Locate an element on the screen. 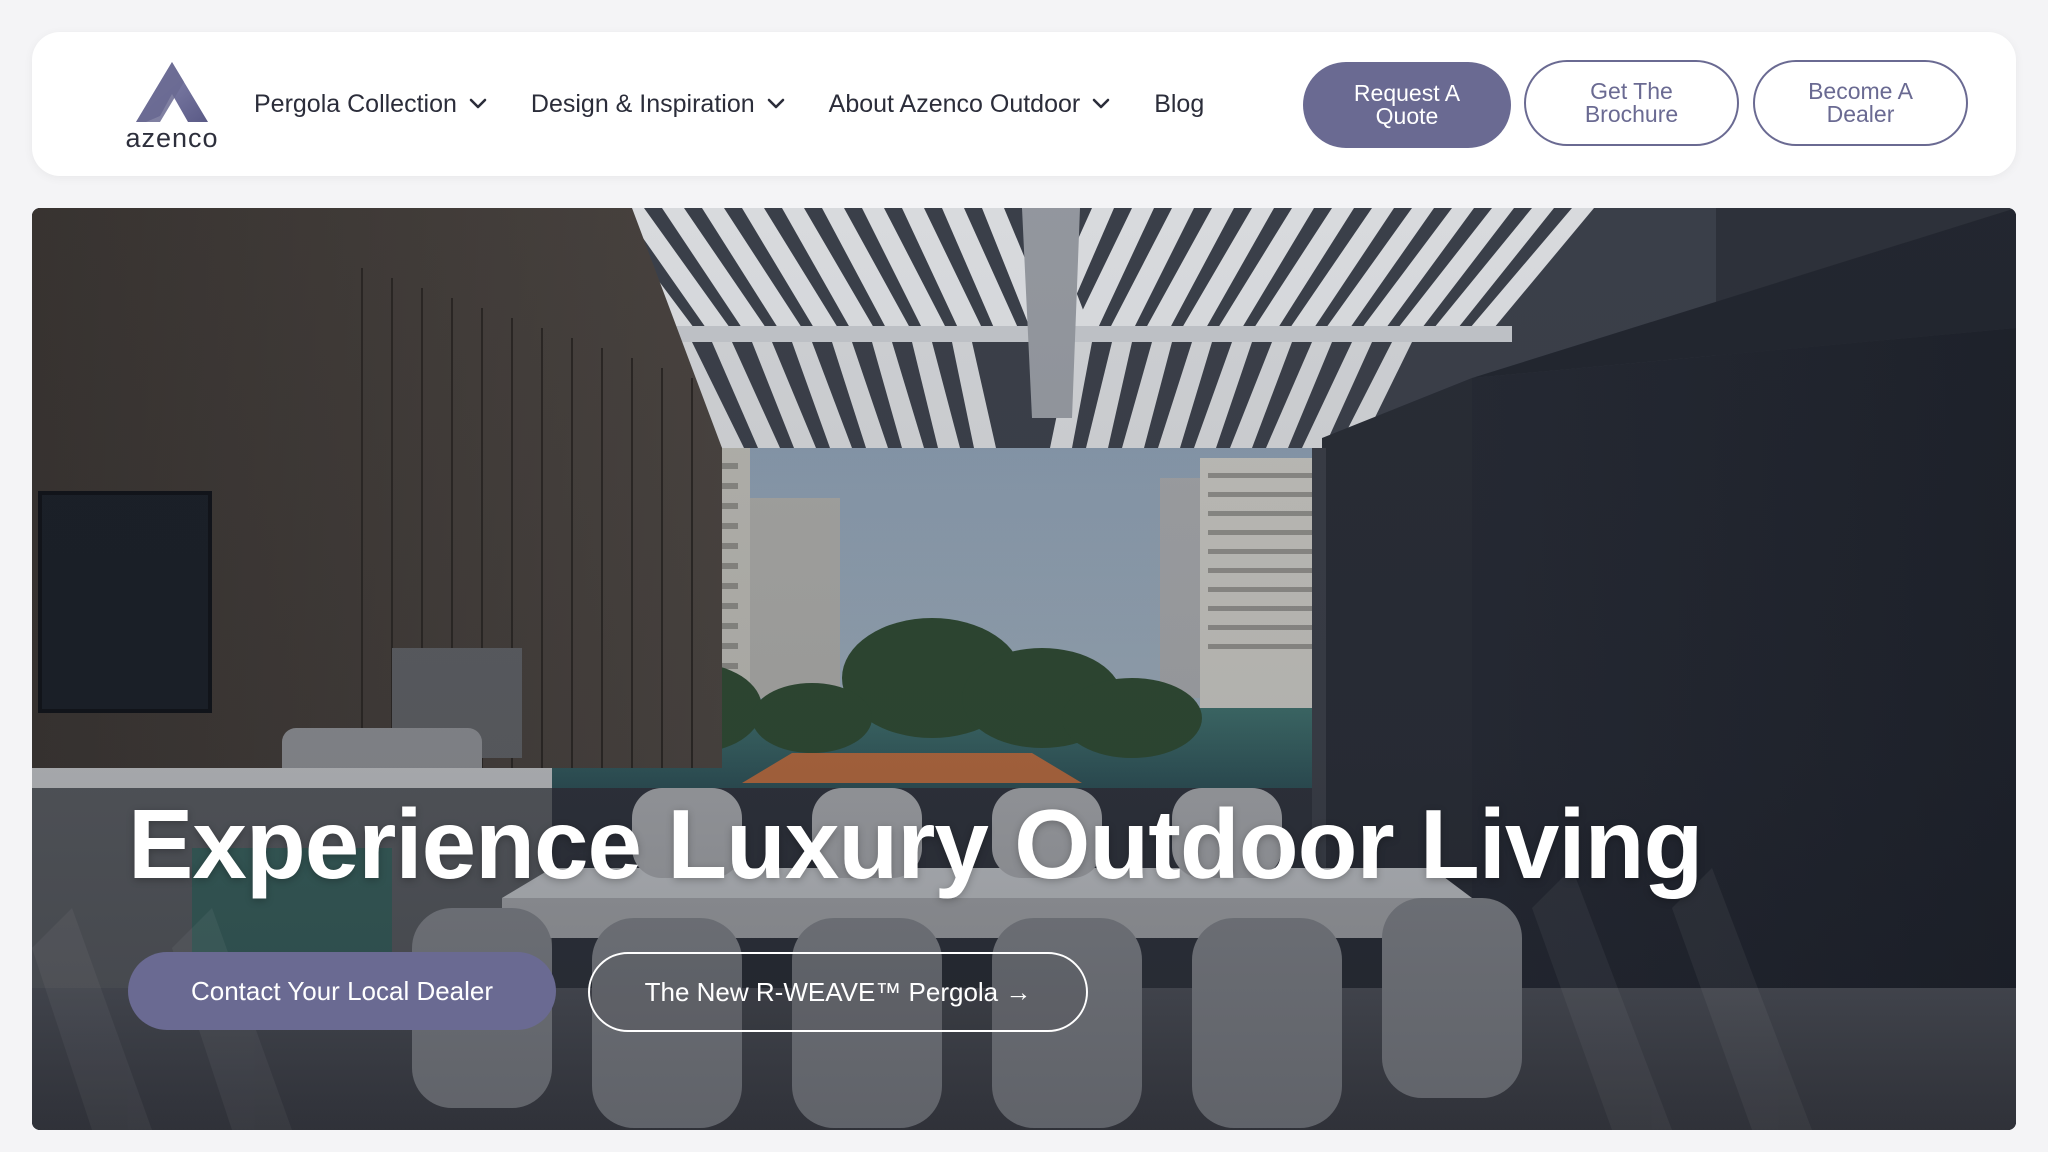  button-label-line1: Become A is located at coordinates (1860, 91).